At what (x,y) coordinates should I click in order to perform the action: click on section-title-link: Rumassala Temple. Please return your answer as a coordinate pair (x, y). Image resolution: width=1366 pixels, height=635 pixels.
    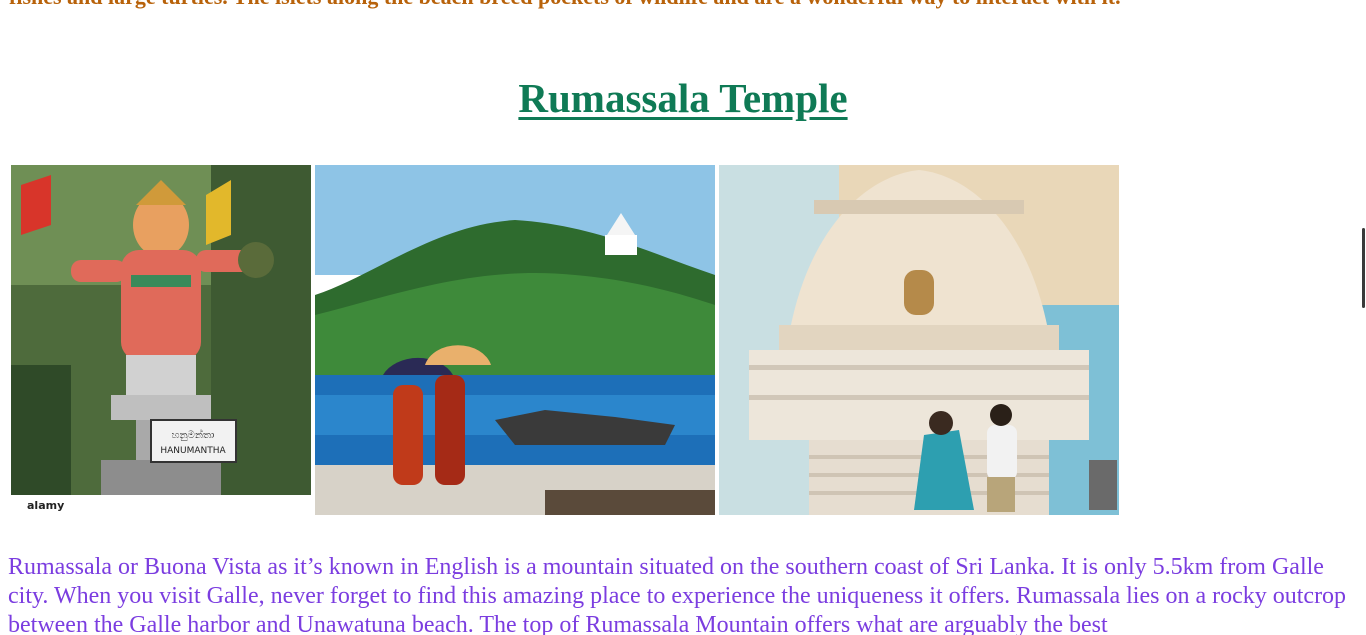
    Looking at the image, I should click on (682, 98).